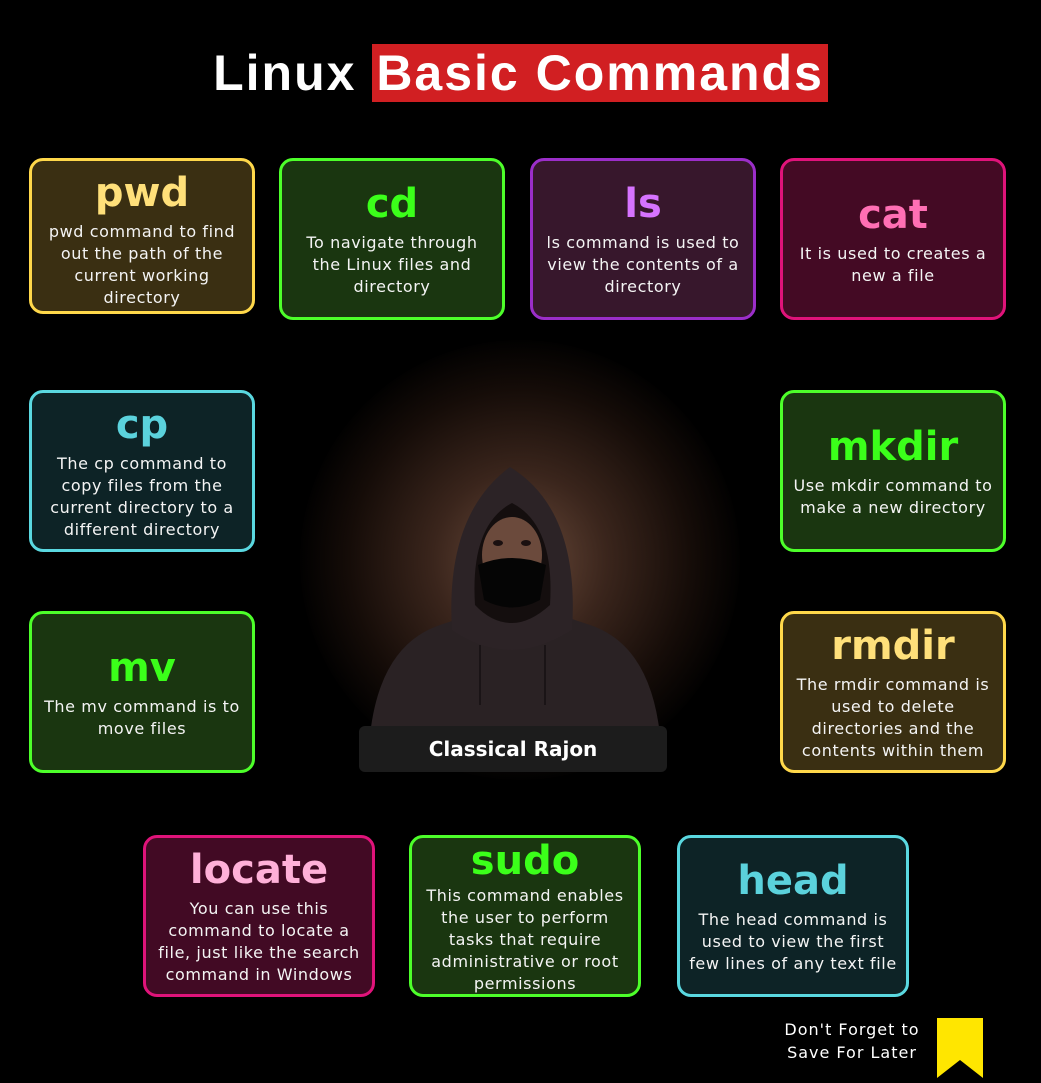  Describe the element at coordinates (852, 1041) in the screenshot. I see `save-reminder: Don't Forget to Save For Later` at that location.